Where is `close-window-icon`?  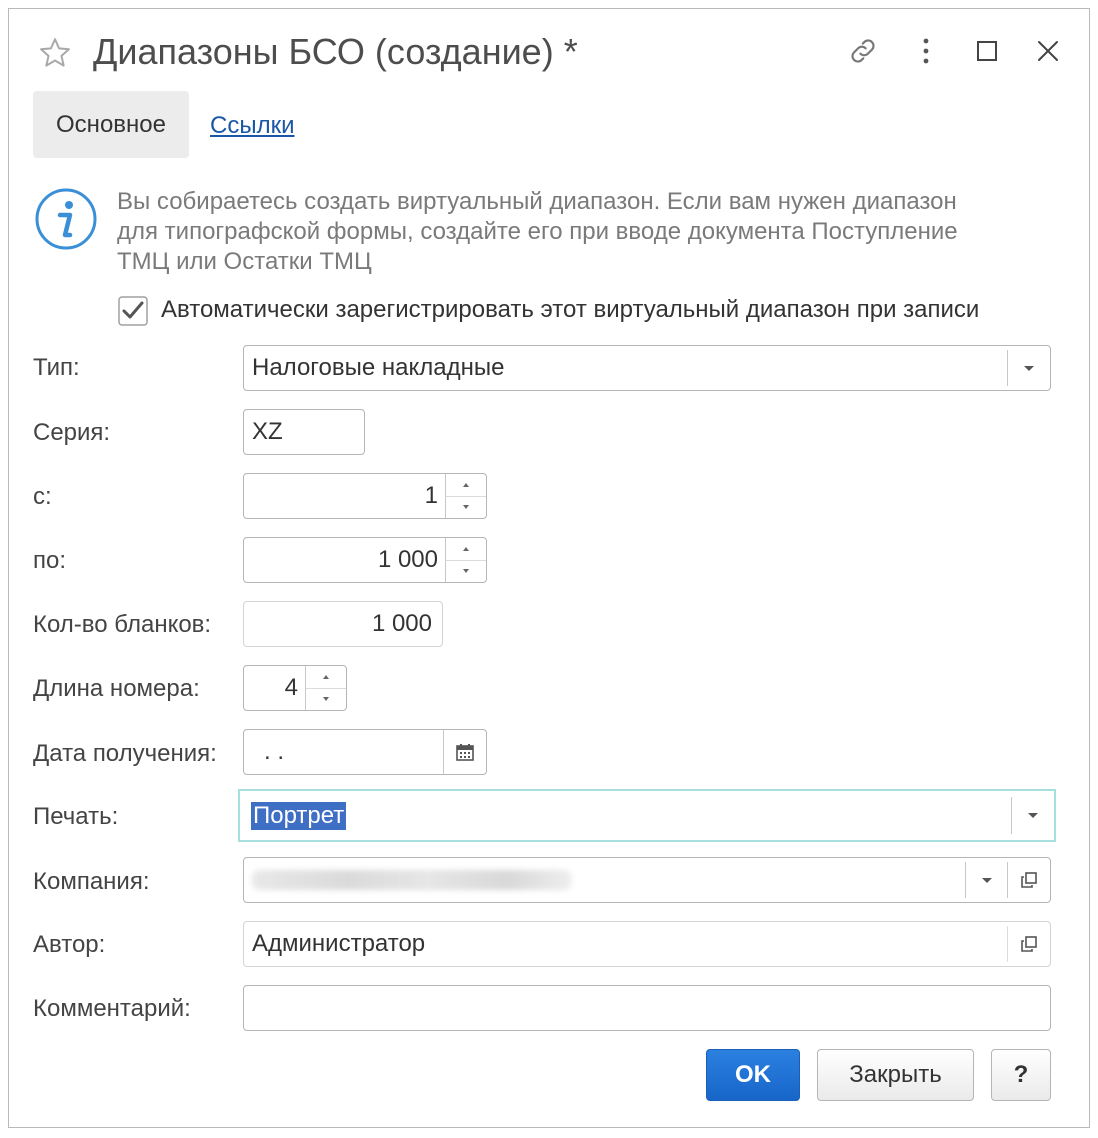 close-window-icon is located at coordinates (1048, 51).